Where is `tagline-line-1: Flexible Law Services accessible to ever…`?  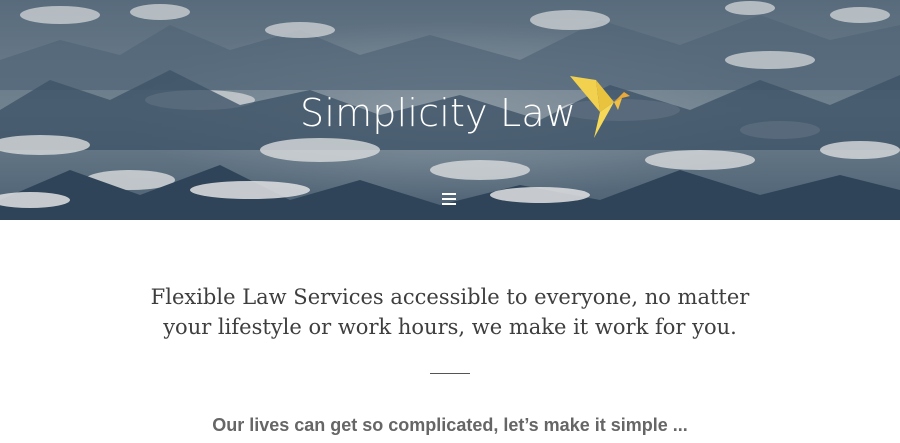 tagline-line-1: Flexible Law Services accessible to ever… is located at coordinates (450, 297).